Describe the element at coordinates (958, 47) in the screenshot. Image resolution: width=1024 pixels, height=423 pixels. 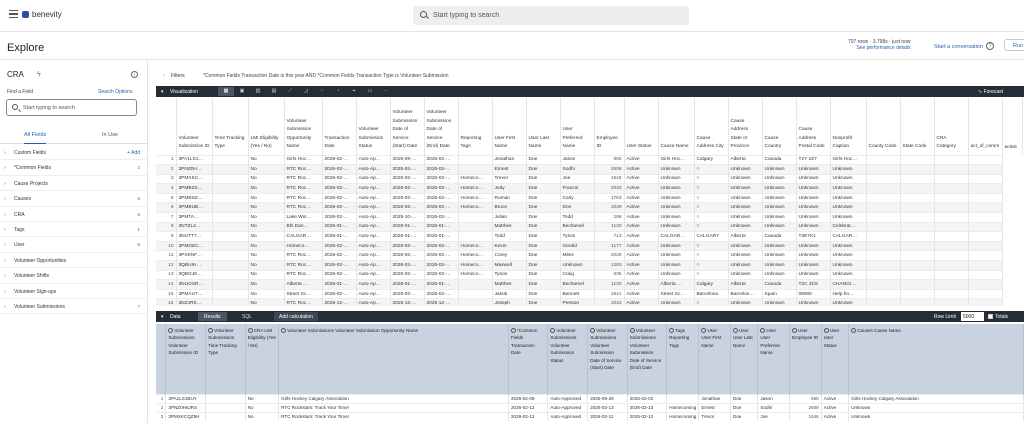
I see `start-conversation-link: Start a conversation` at that location.